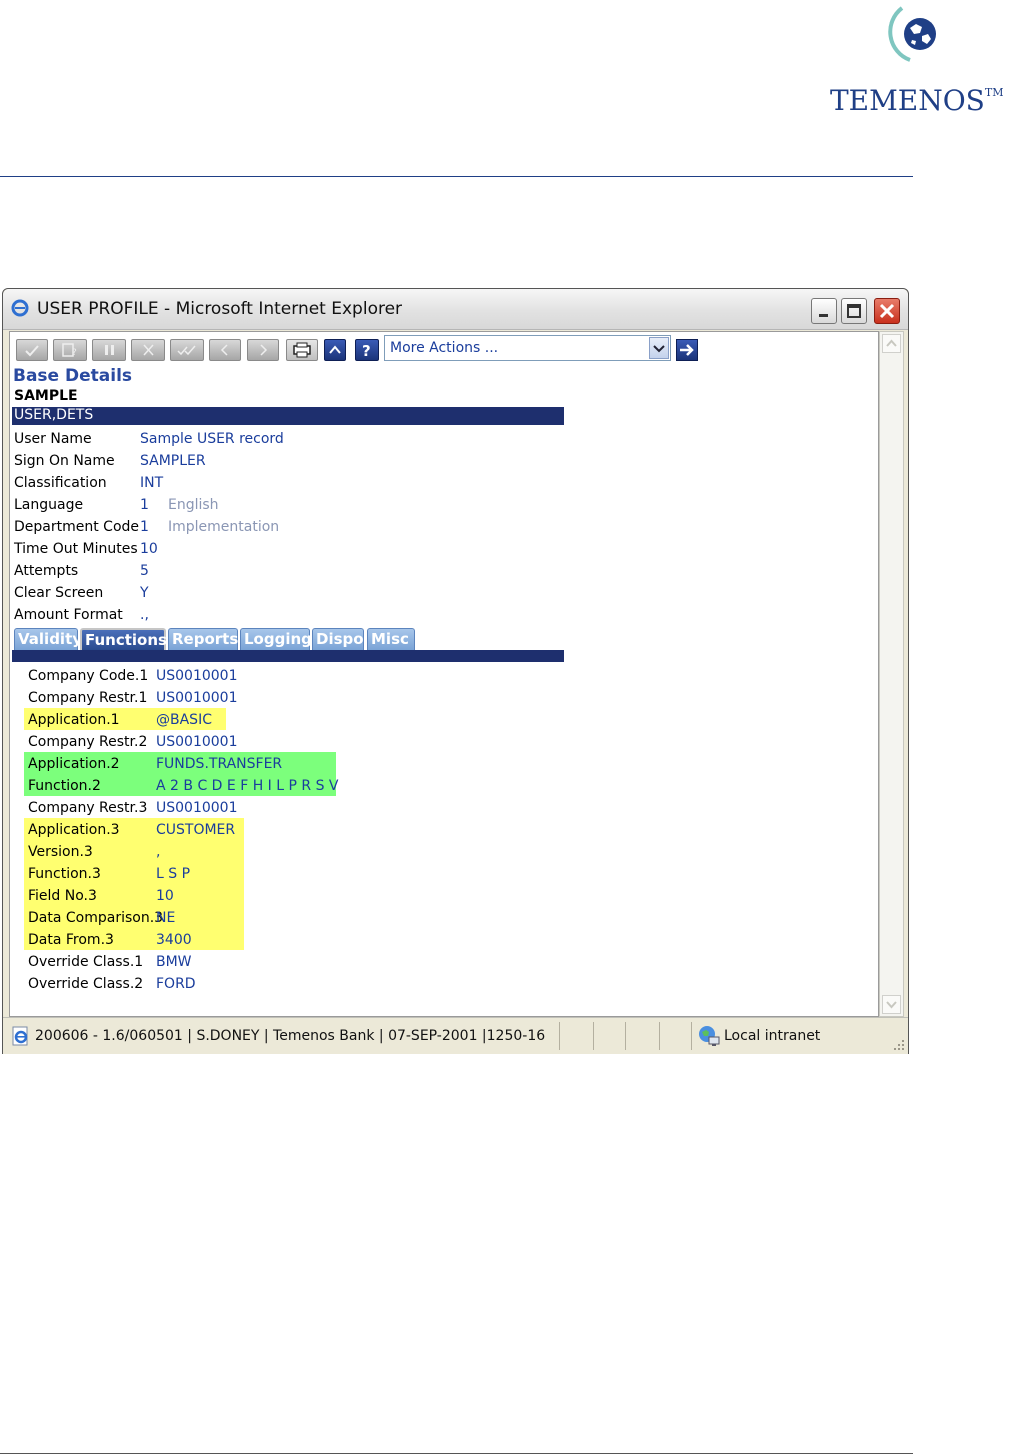 The width and height of the screenshot is (1011, 1455). What do you see at coordinates (88, 808) in the screenshot?
I see `function-label: Company Restr.3` at bounding box center [88, 808].